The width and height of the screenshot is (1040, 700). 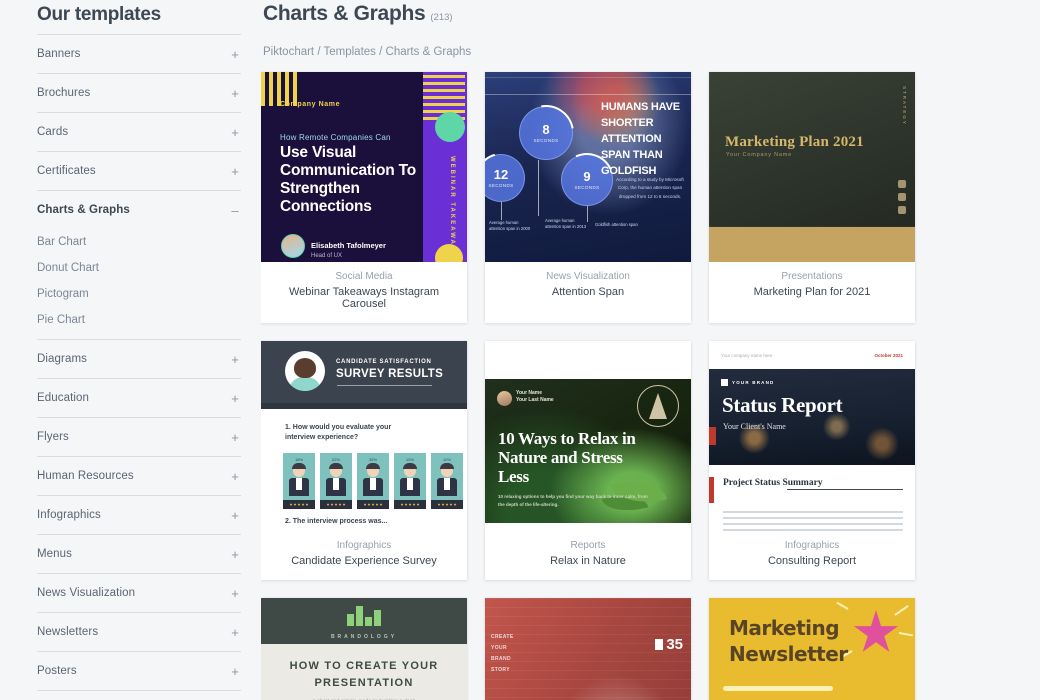 I want to click on sidebar-group-posters: Posters +, so click(x=139, y=670).